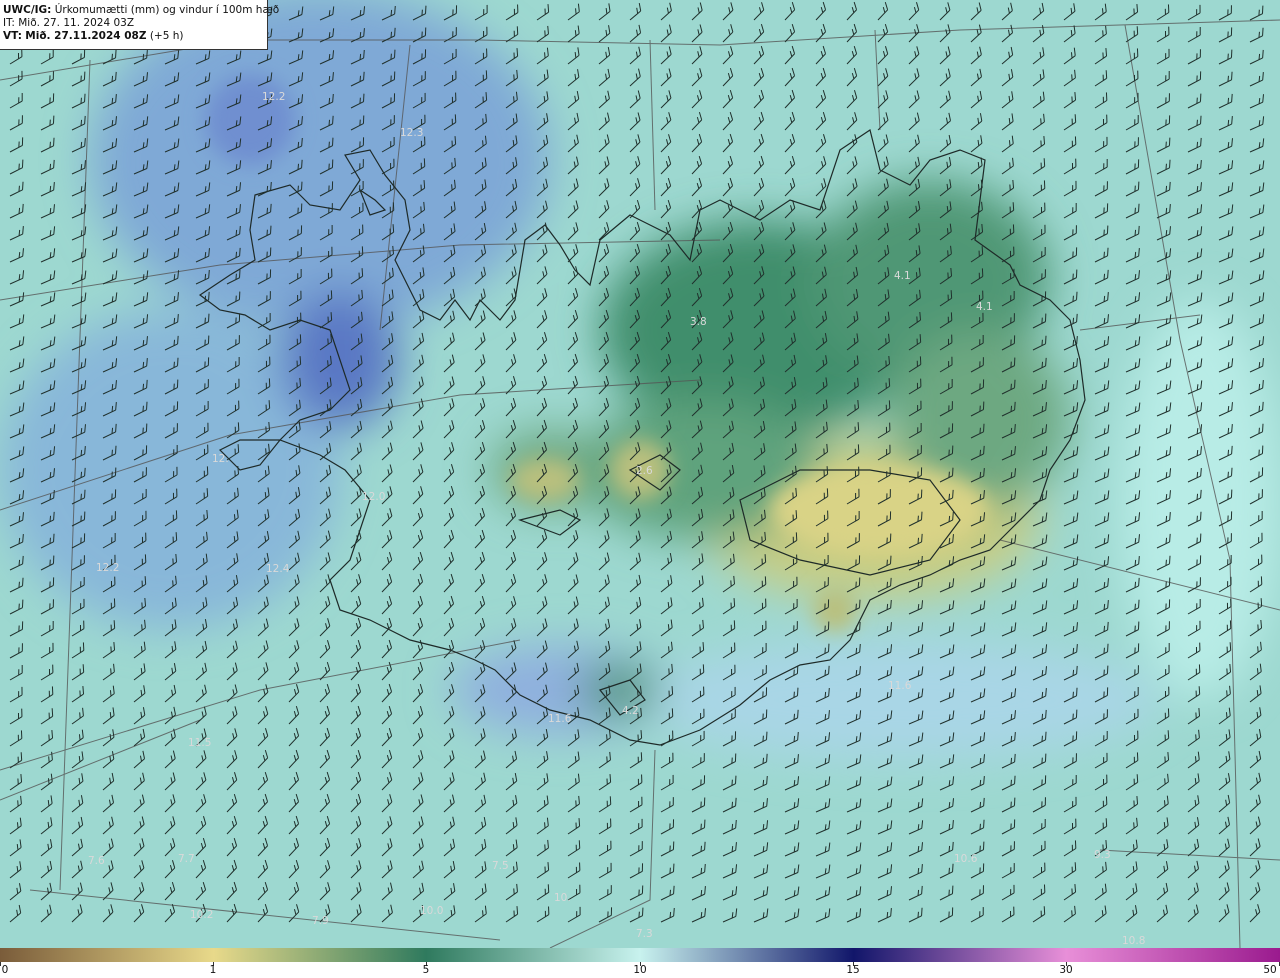 The height and width of the screenshot is (978, 1280). What do you see at coordinates (1102, 855) in the screenshot?
I see `map-value-label: 9.3` at bounding box center [1102, 855].